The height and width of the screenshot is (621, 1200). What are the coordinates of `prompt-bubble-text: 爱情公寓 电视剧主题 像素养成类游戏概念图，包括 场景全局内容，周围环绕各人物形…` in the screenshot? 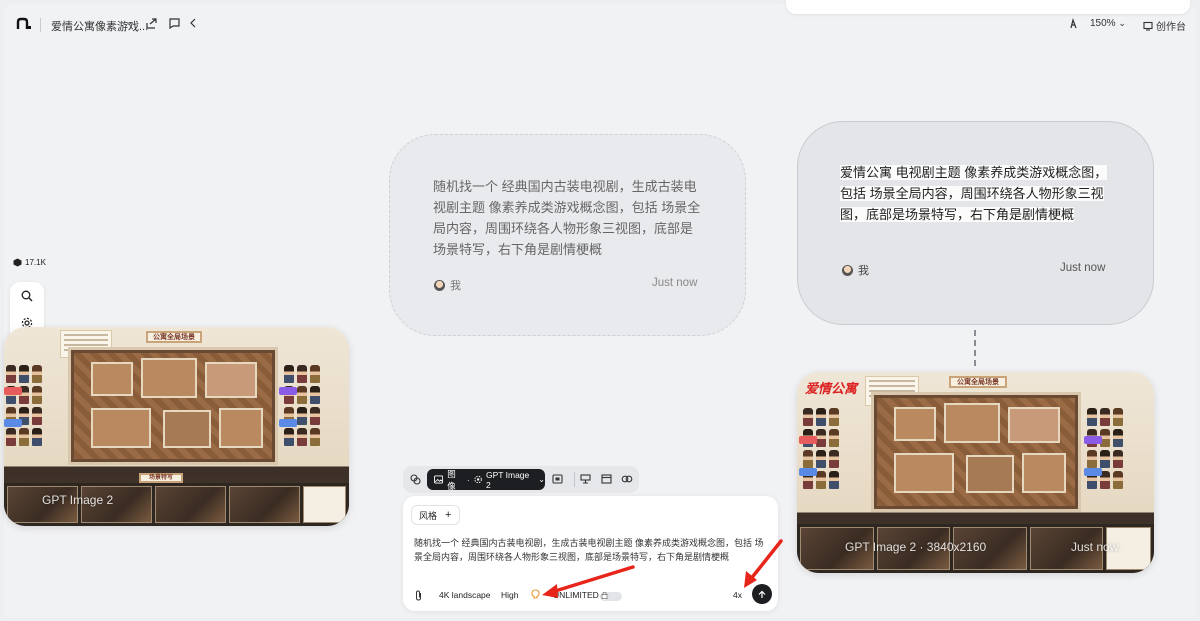 It's located at (975, 193).